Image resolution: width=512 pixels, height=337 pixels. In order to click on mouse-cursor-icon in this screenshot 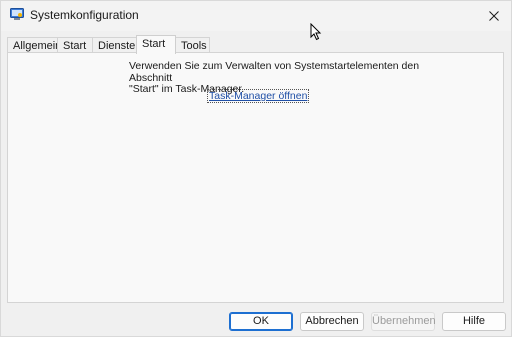, I will do `click(316, 32)`.